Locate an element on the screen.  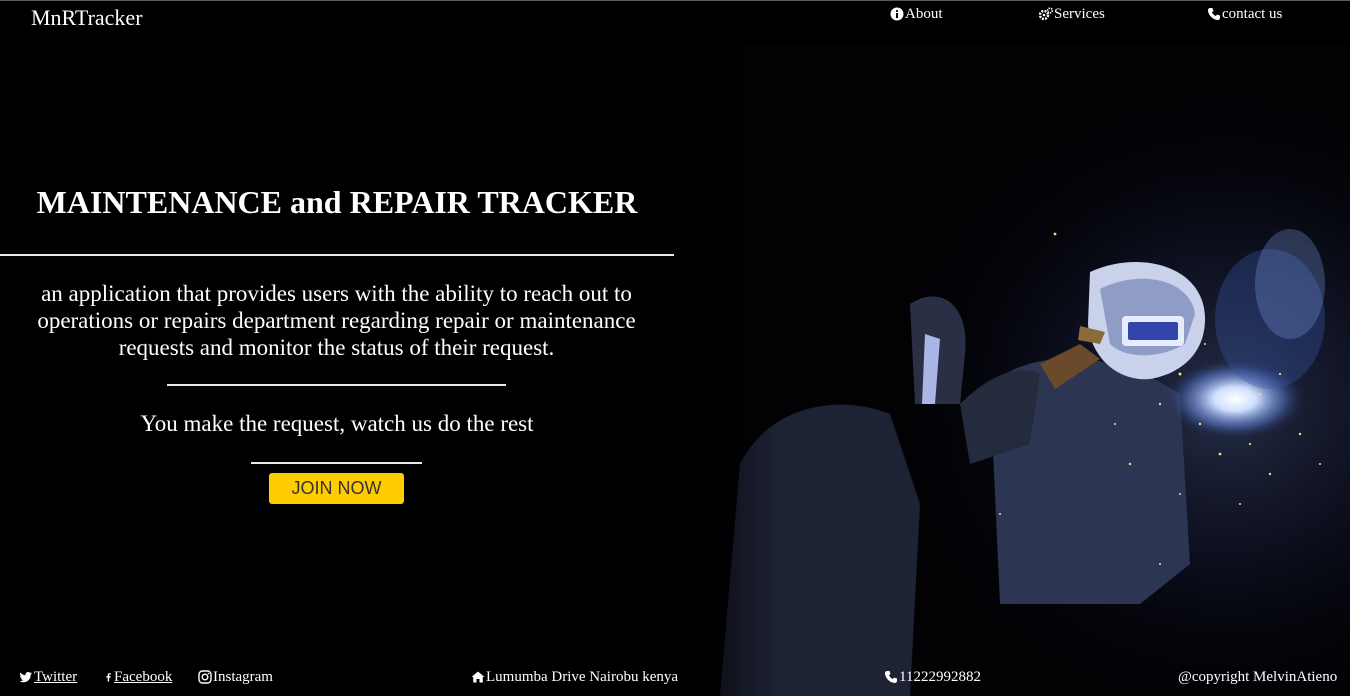
footer-phone: 11222992882 is located at coordinates (932, 677).